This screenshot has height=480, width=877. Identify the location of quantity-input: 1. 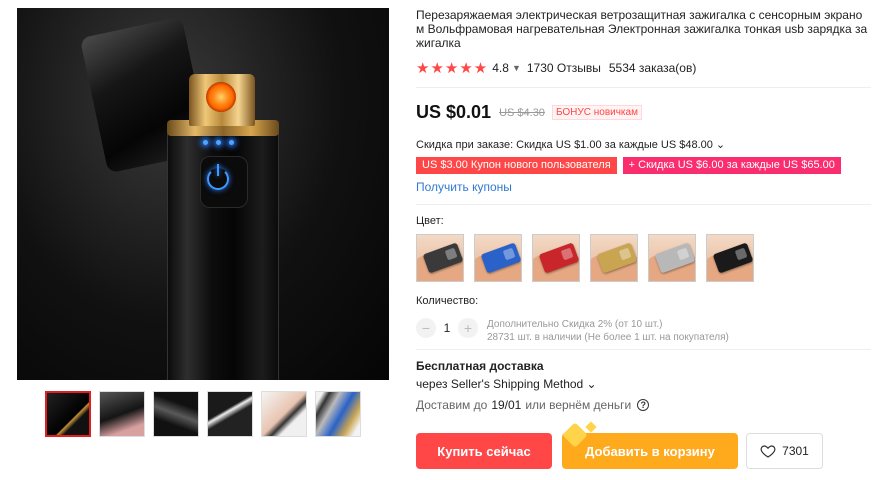
(447, 328).